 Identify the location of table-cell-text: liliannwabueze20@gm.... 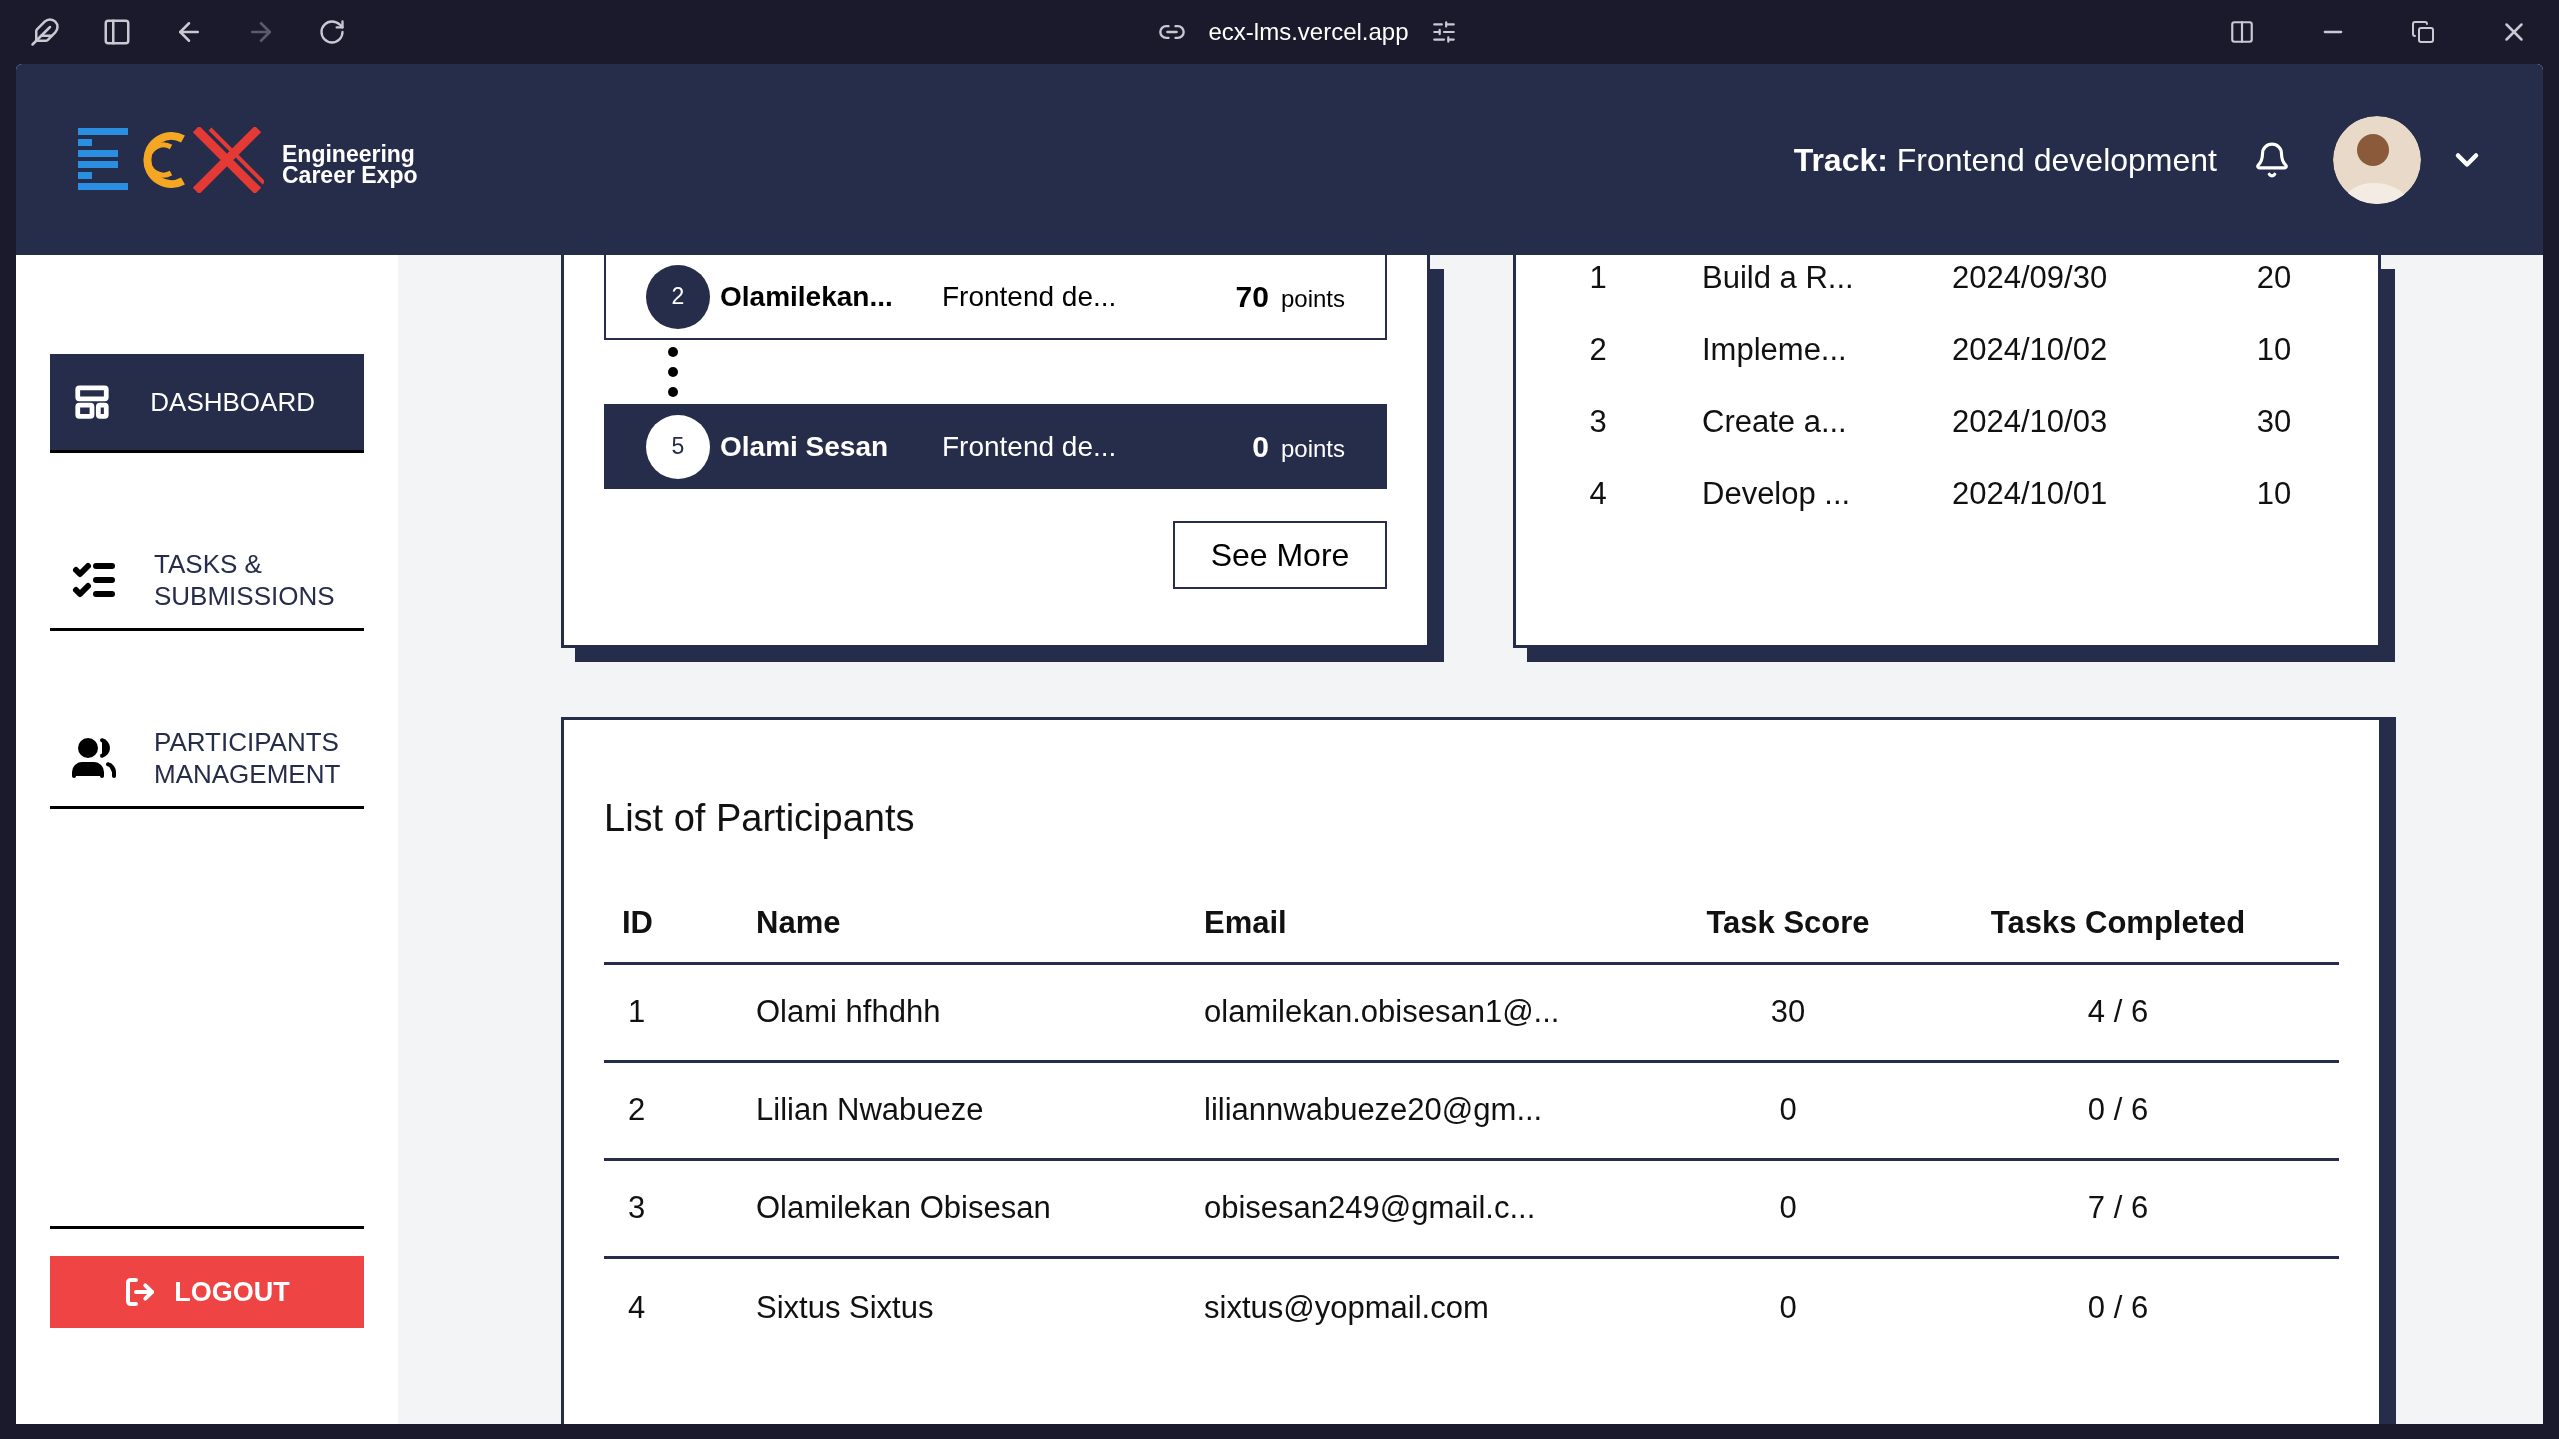
(1374, 1110).